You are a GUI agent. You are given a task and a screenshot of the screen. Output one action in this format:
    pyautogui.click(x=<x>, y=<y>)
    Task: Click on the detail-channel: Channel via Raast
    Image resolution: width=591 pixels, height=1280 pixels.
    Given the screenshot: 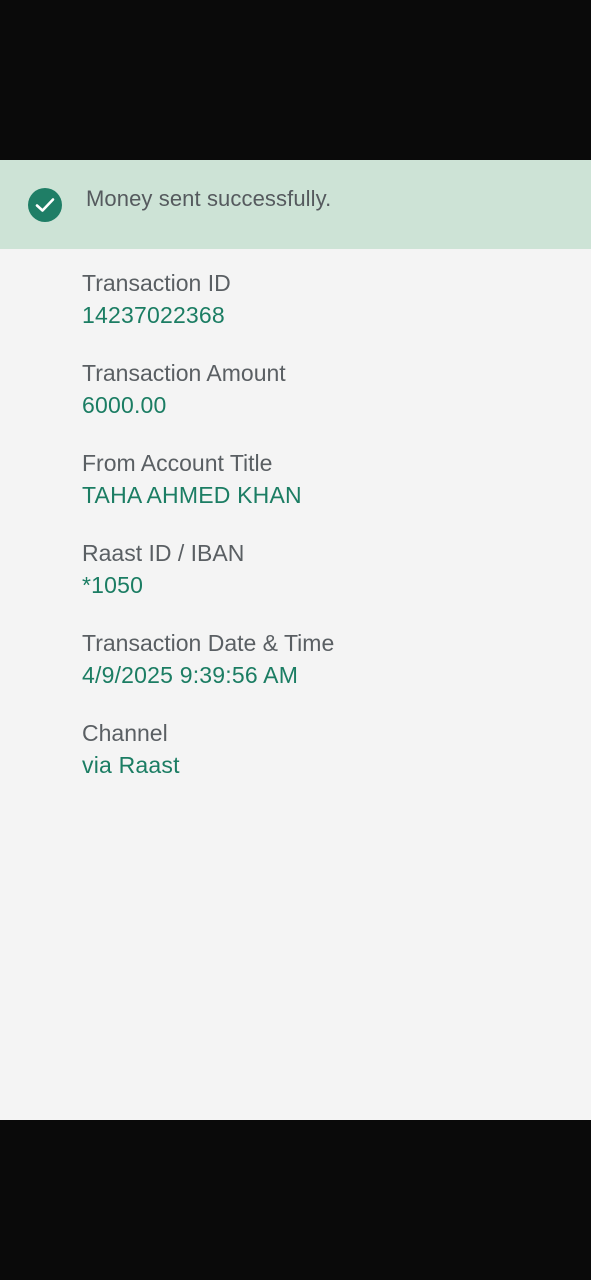 What is the action you would take?
    pyautogui.click(x=208, y=763)
    